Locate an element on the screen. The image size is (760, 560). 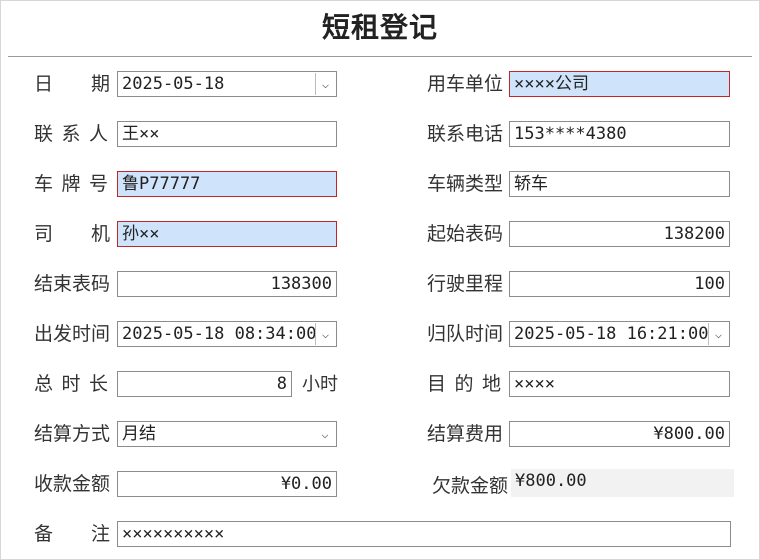
owed-value: ¥800.00 is located at coordinates (622, 483).